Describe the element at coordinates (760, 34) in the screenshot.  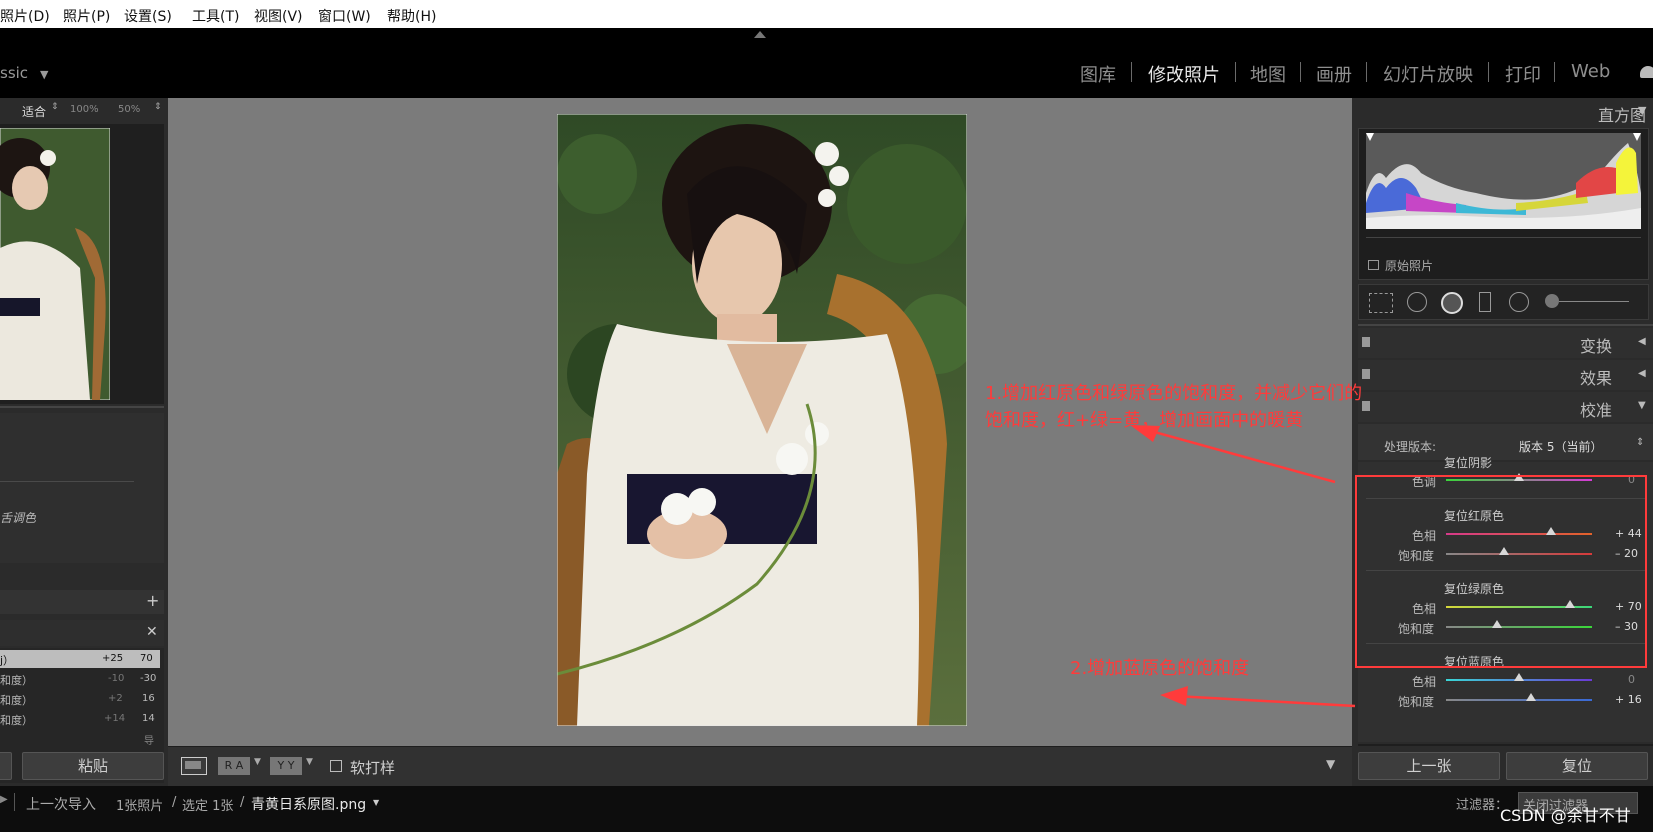
I see `collapse-top-icon` at that location.